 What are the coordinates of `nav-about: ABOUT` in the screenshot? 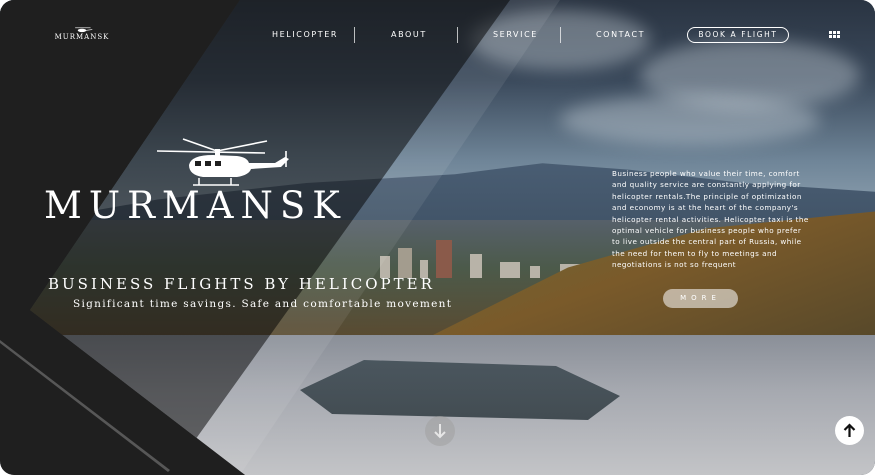 It's located at (409, 35).